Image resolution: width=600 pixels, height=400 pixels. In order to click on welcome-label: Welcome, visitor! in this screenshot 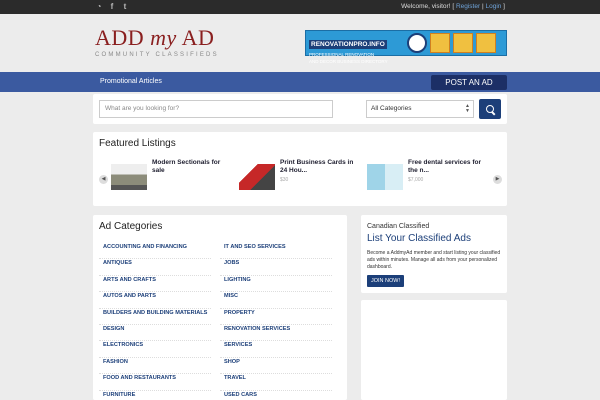, I will do `click(426, 6)`.